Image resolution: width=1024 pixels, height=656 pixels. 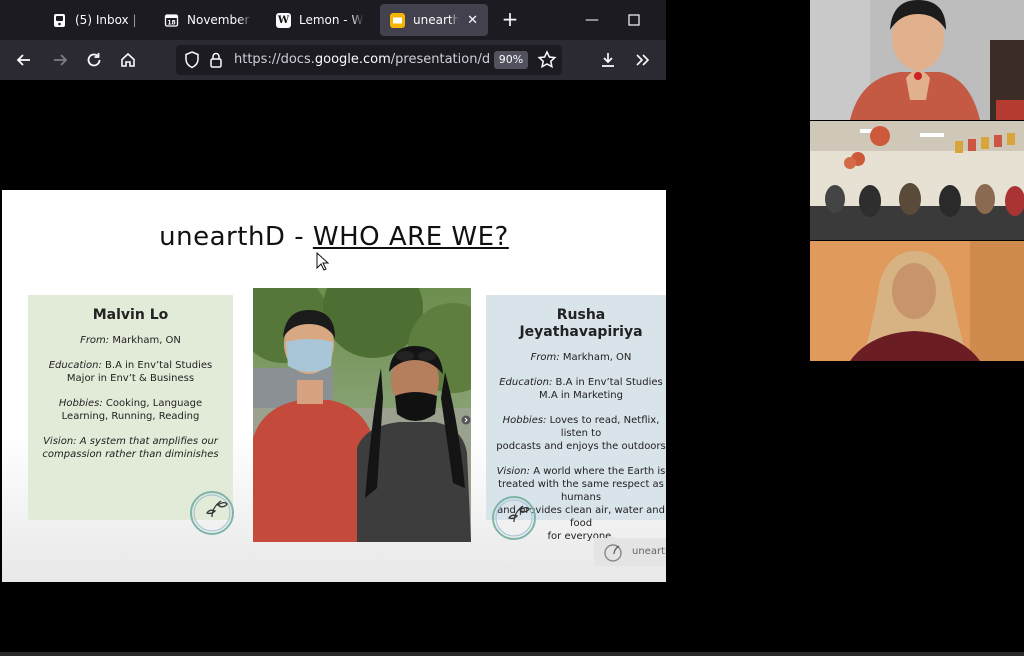 What do you see at coordinates (613, 553) in the screenshot?
I see `unearthd-small-logo-icon` at bounding box center [613, 553].